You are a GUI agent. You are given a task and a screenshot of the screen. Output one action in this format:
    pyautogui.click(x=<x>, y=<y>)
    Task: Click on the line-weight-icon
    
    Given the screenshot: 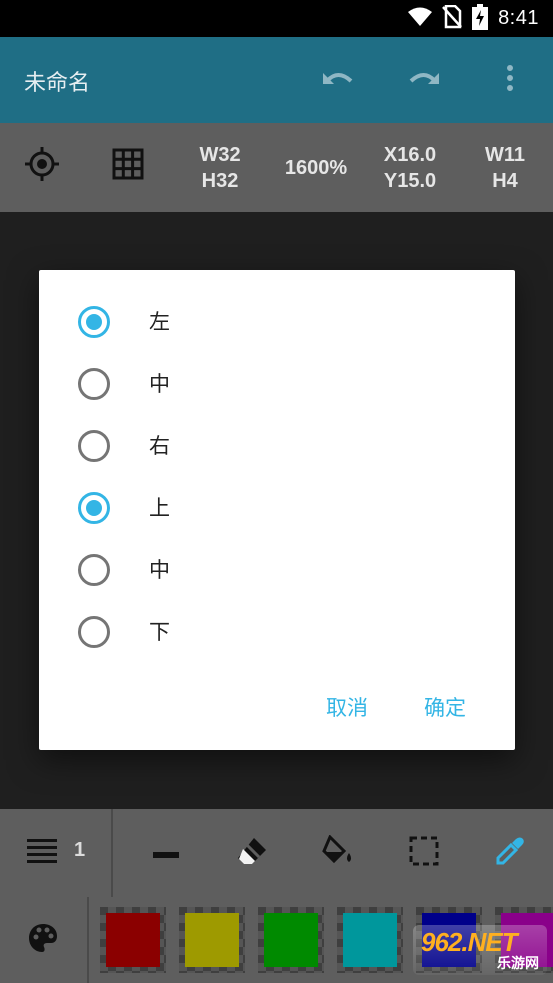 What is the action you would take?
    pyautogui.click(x=42, y=853)
    